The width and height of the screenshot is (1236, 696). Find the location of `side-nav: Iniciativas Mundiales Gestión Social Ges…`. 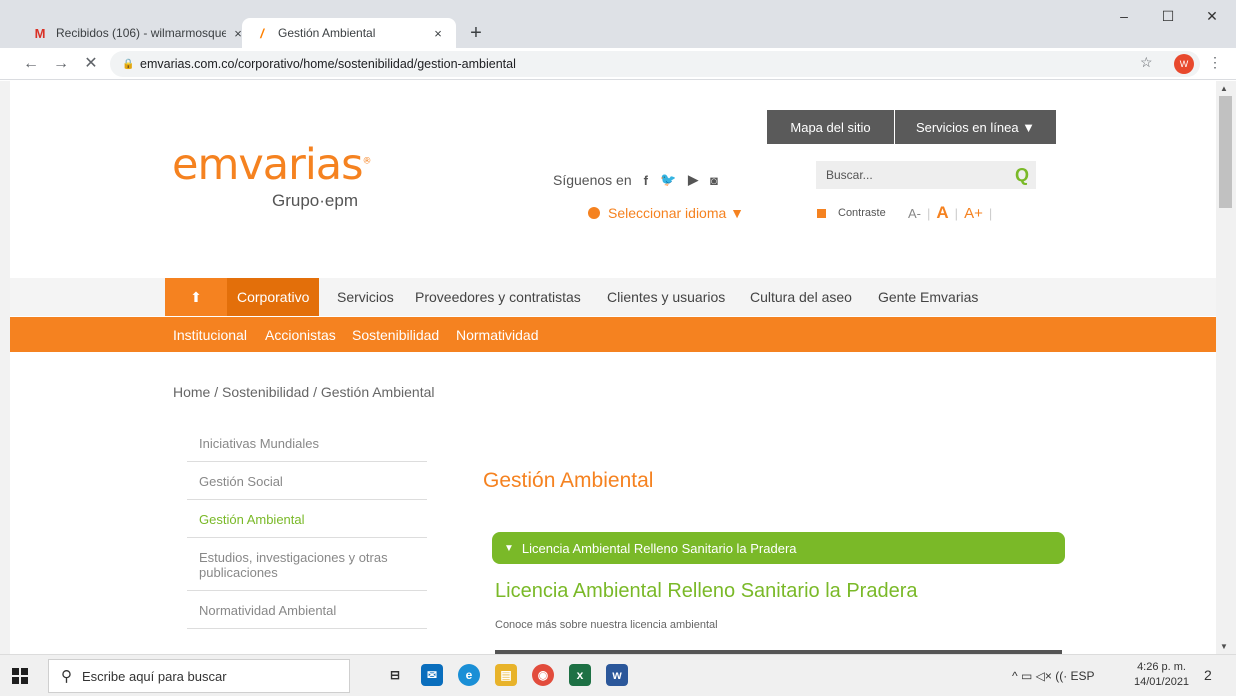

side-nav: Iniciativas Mundiales Gestión Social Ges… is located at coordinates (307, 526).